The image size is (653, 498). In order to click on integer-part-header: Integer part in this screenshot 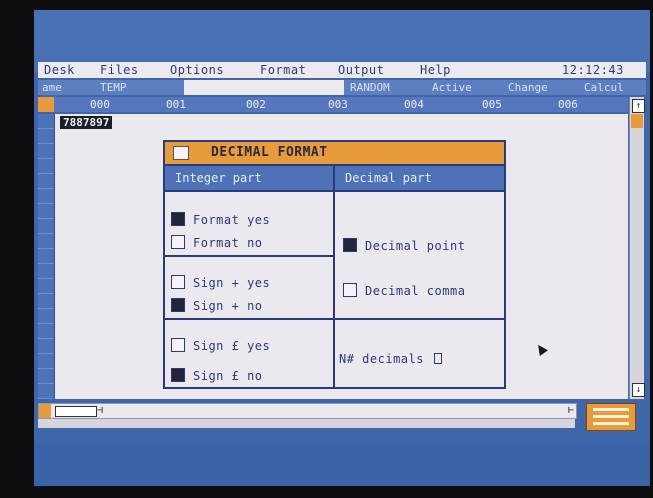, I will do `click(218, 178)`.